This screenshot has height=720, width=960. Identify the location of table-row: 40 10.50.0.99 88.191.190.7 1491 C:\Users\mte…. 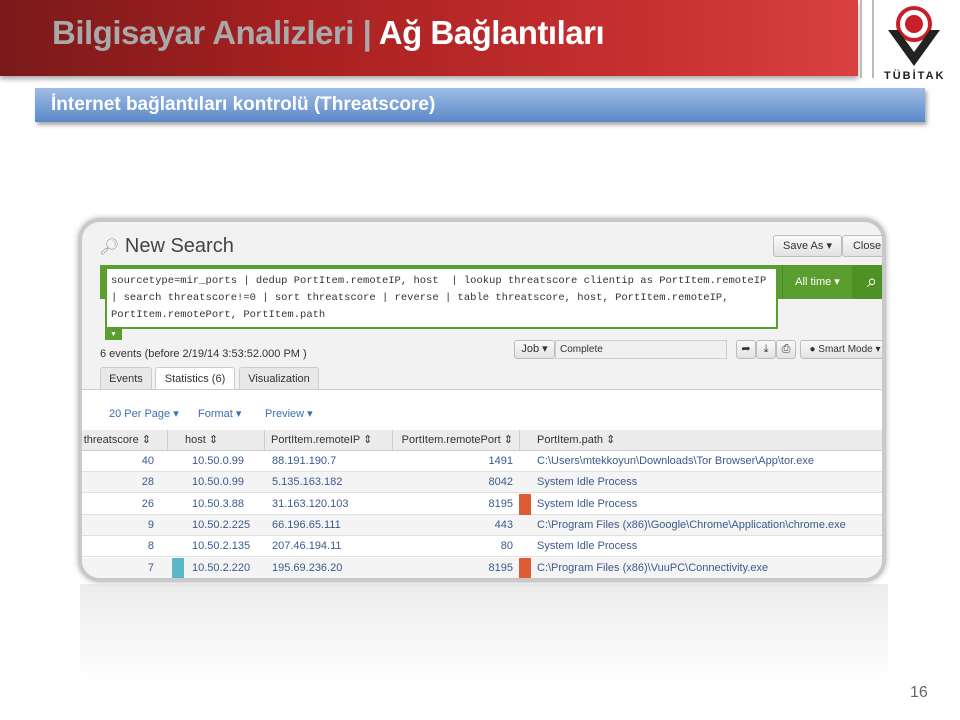
(482, 461).